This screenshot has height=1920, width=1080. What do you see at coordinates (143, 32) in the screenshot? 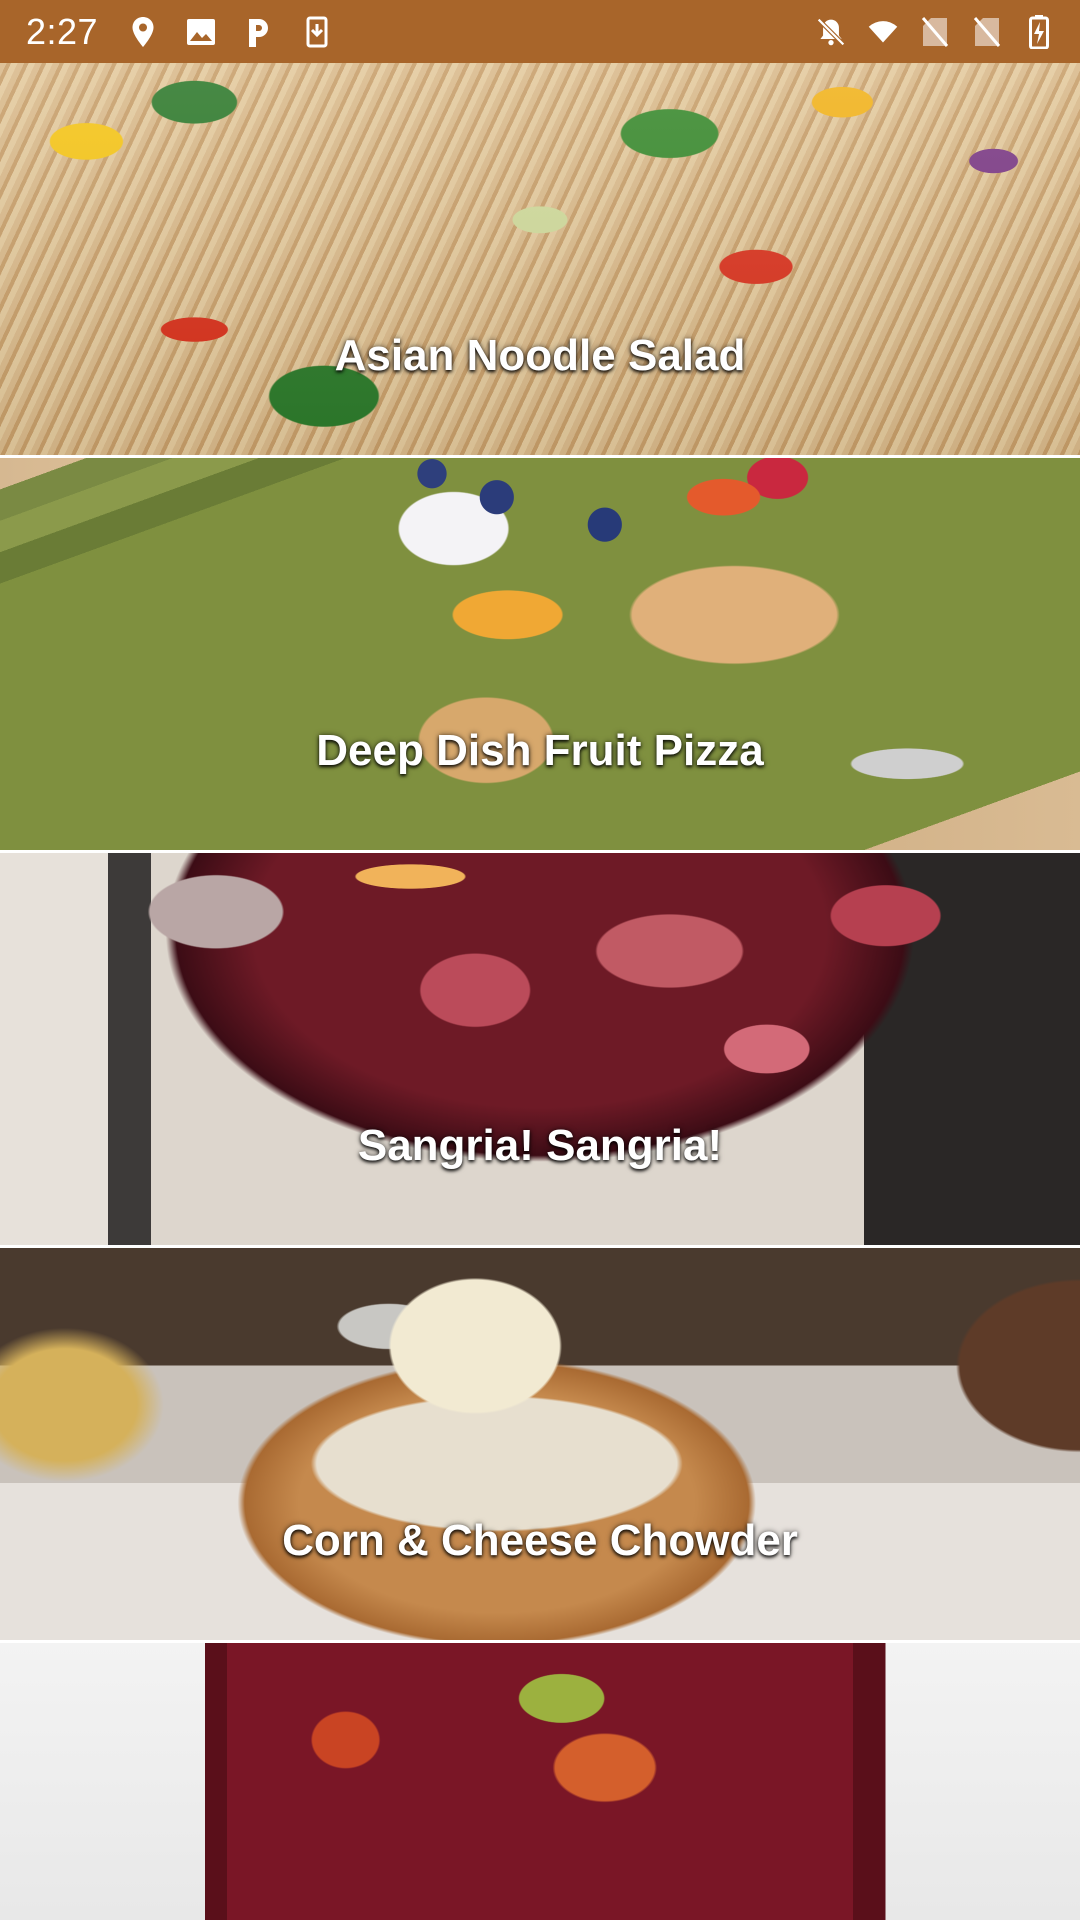
I see `location-icon` at bounding box center [143, 32].